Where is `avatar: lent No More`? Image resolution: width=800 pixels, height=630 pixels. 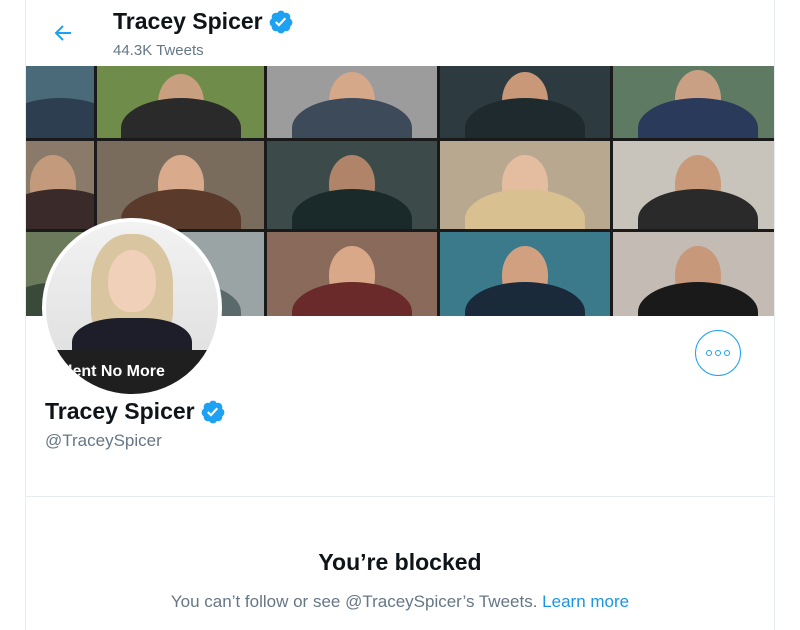
avatar: lent No More is located at coordinates (132, 308).